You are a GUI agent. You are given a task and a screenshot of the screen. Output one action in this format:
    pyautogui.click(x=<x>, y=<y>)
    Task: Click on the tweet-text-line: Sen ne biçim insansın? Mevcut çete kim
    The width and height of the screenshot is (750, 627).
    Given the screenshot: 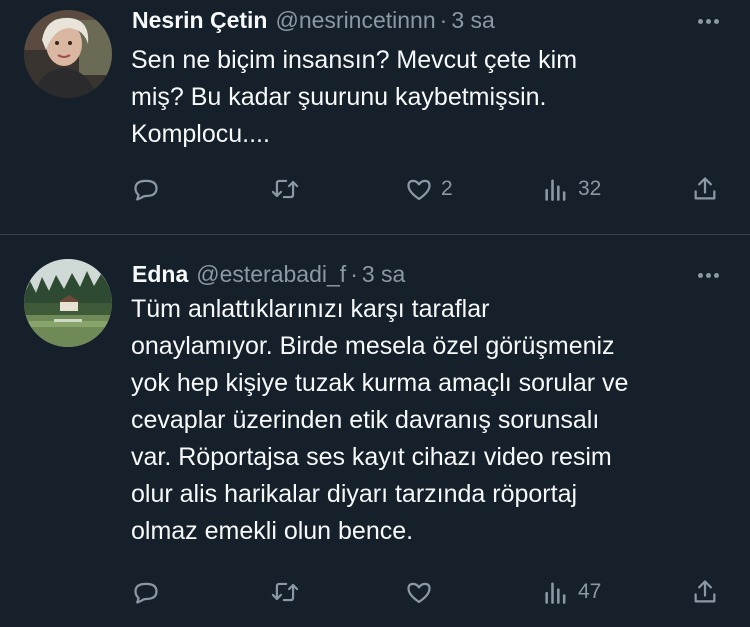 What is the action you would take?
    pyautogui.click(x=354, y=60)
    